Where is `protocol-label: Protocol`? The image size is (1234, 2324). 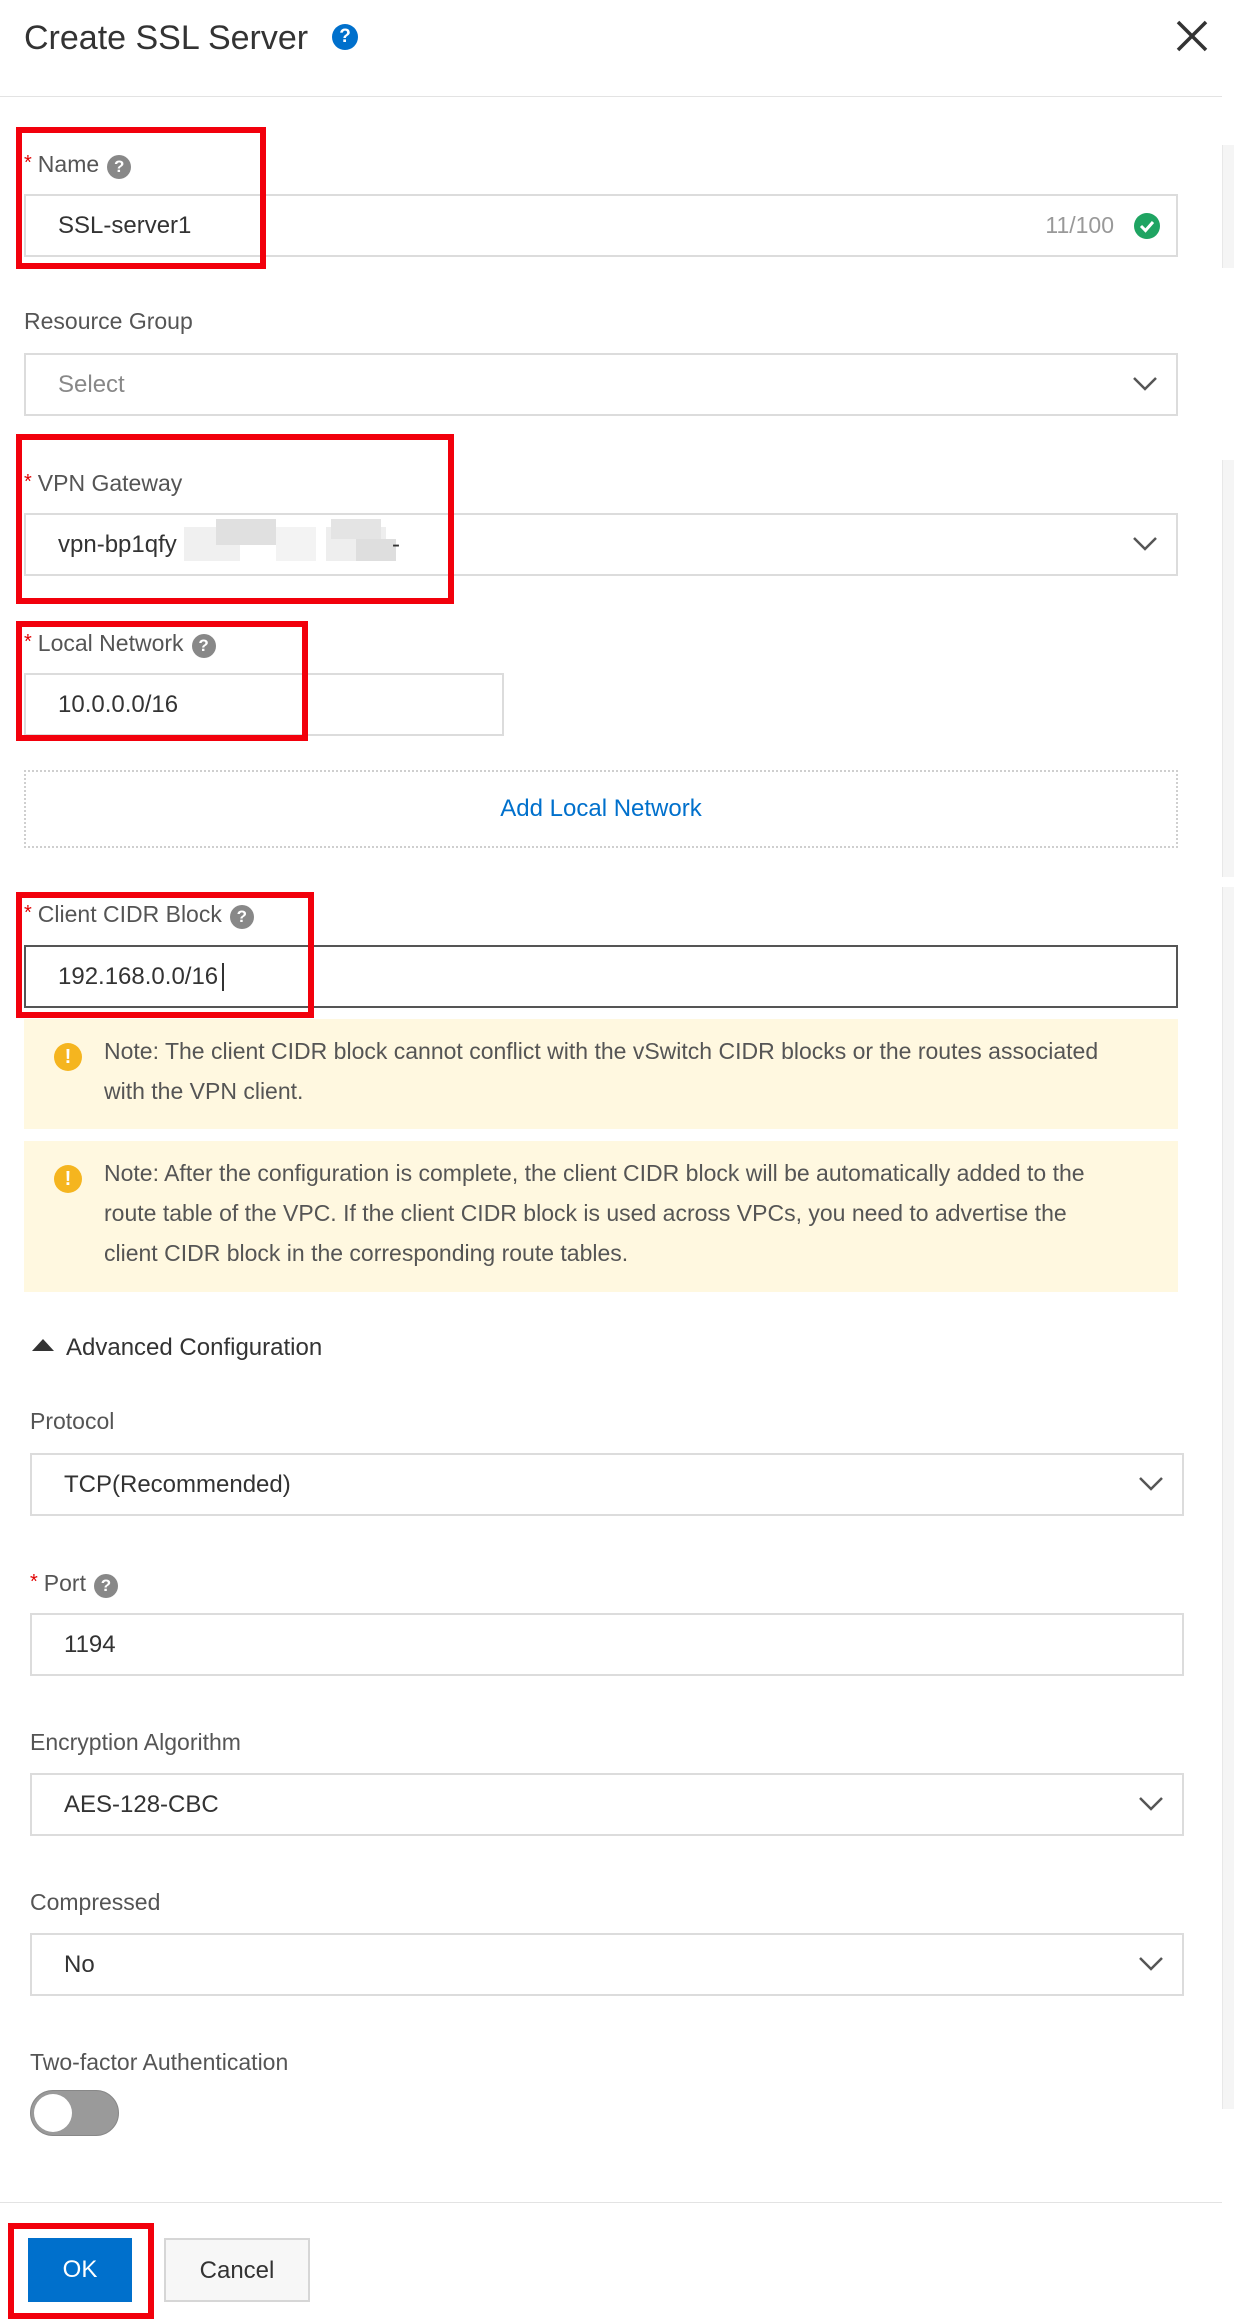 protocol-label: Protocol is located at coordinates (72, 1421).